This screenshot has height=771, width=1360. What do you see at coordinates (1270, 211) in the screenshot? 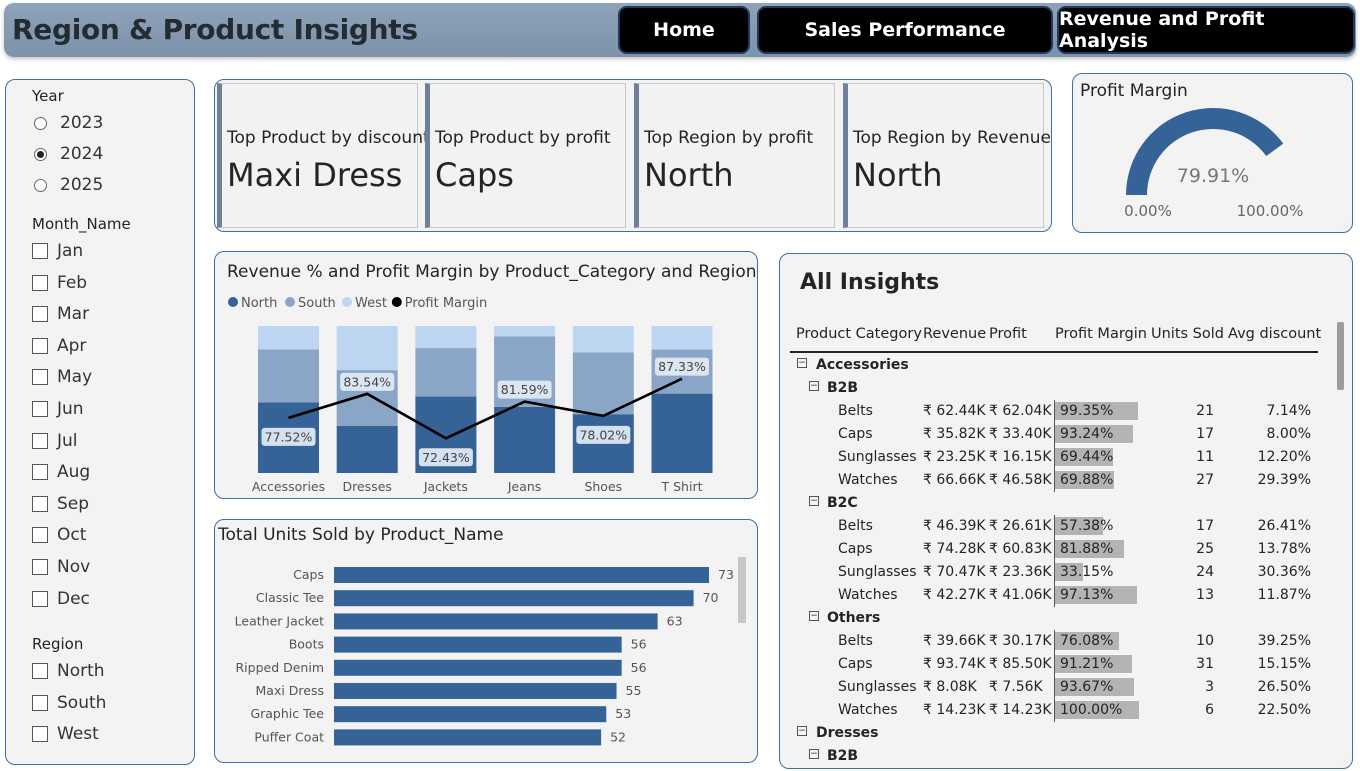
I see `gauge-max-label: 100.00%` at bounding box center [1270, 211].